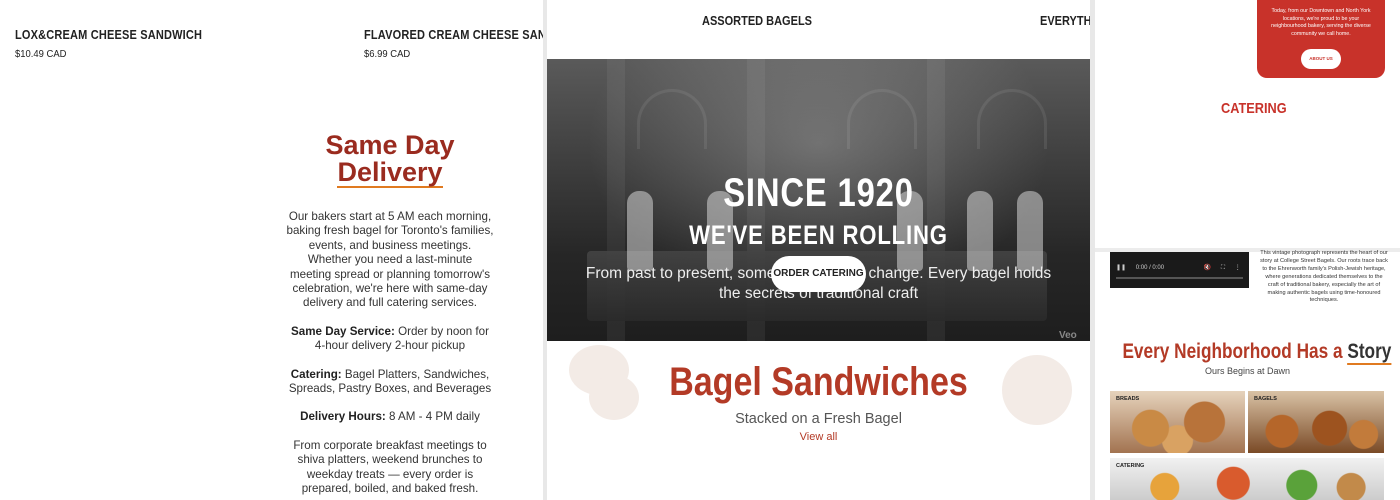  What do you see at coordinates (41, 54) in the screenshot?
I see `product-price: $10.49 CAD` at bounding box center [41, 54].